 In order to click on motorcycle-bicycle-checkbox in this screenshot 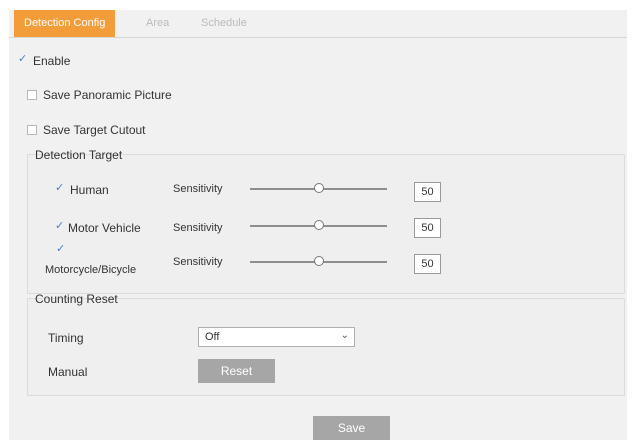, I will do `click(60, 249)`.